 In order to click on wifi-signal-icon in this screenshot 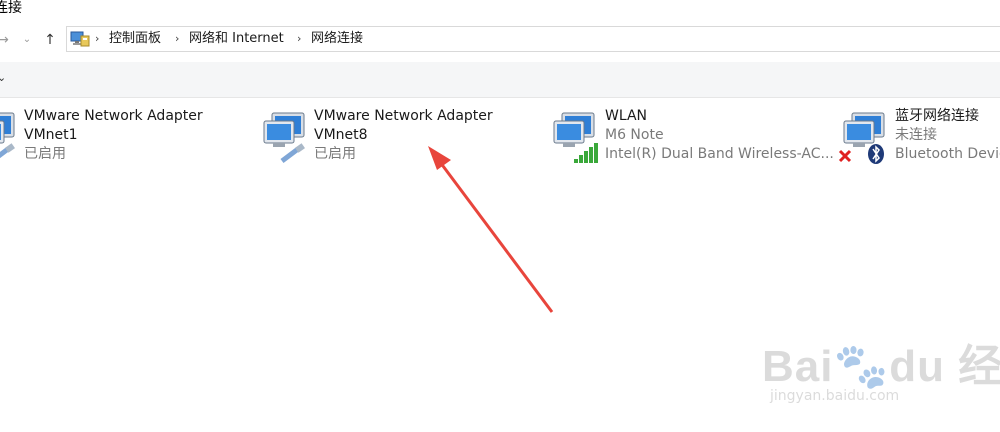, I will do `click(586, 153)`.